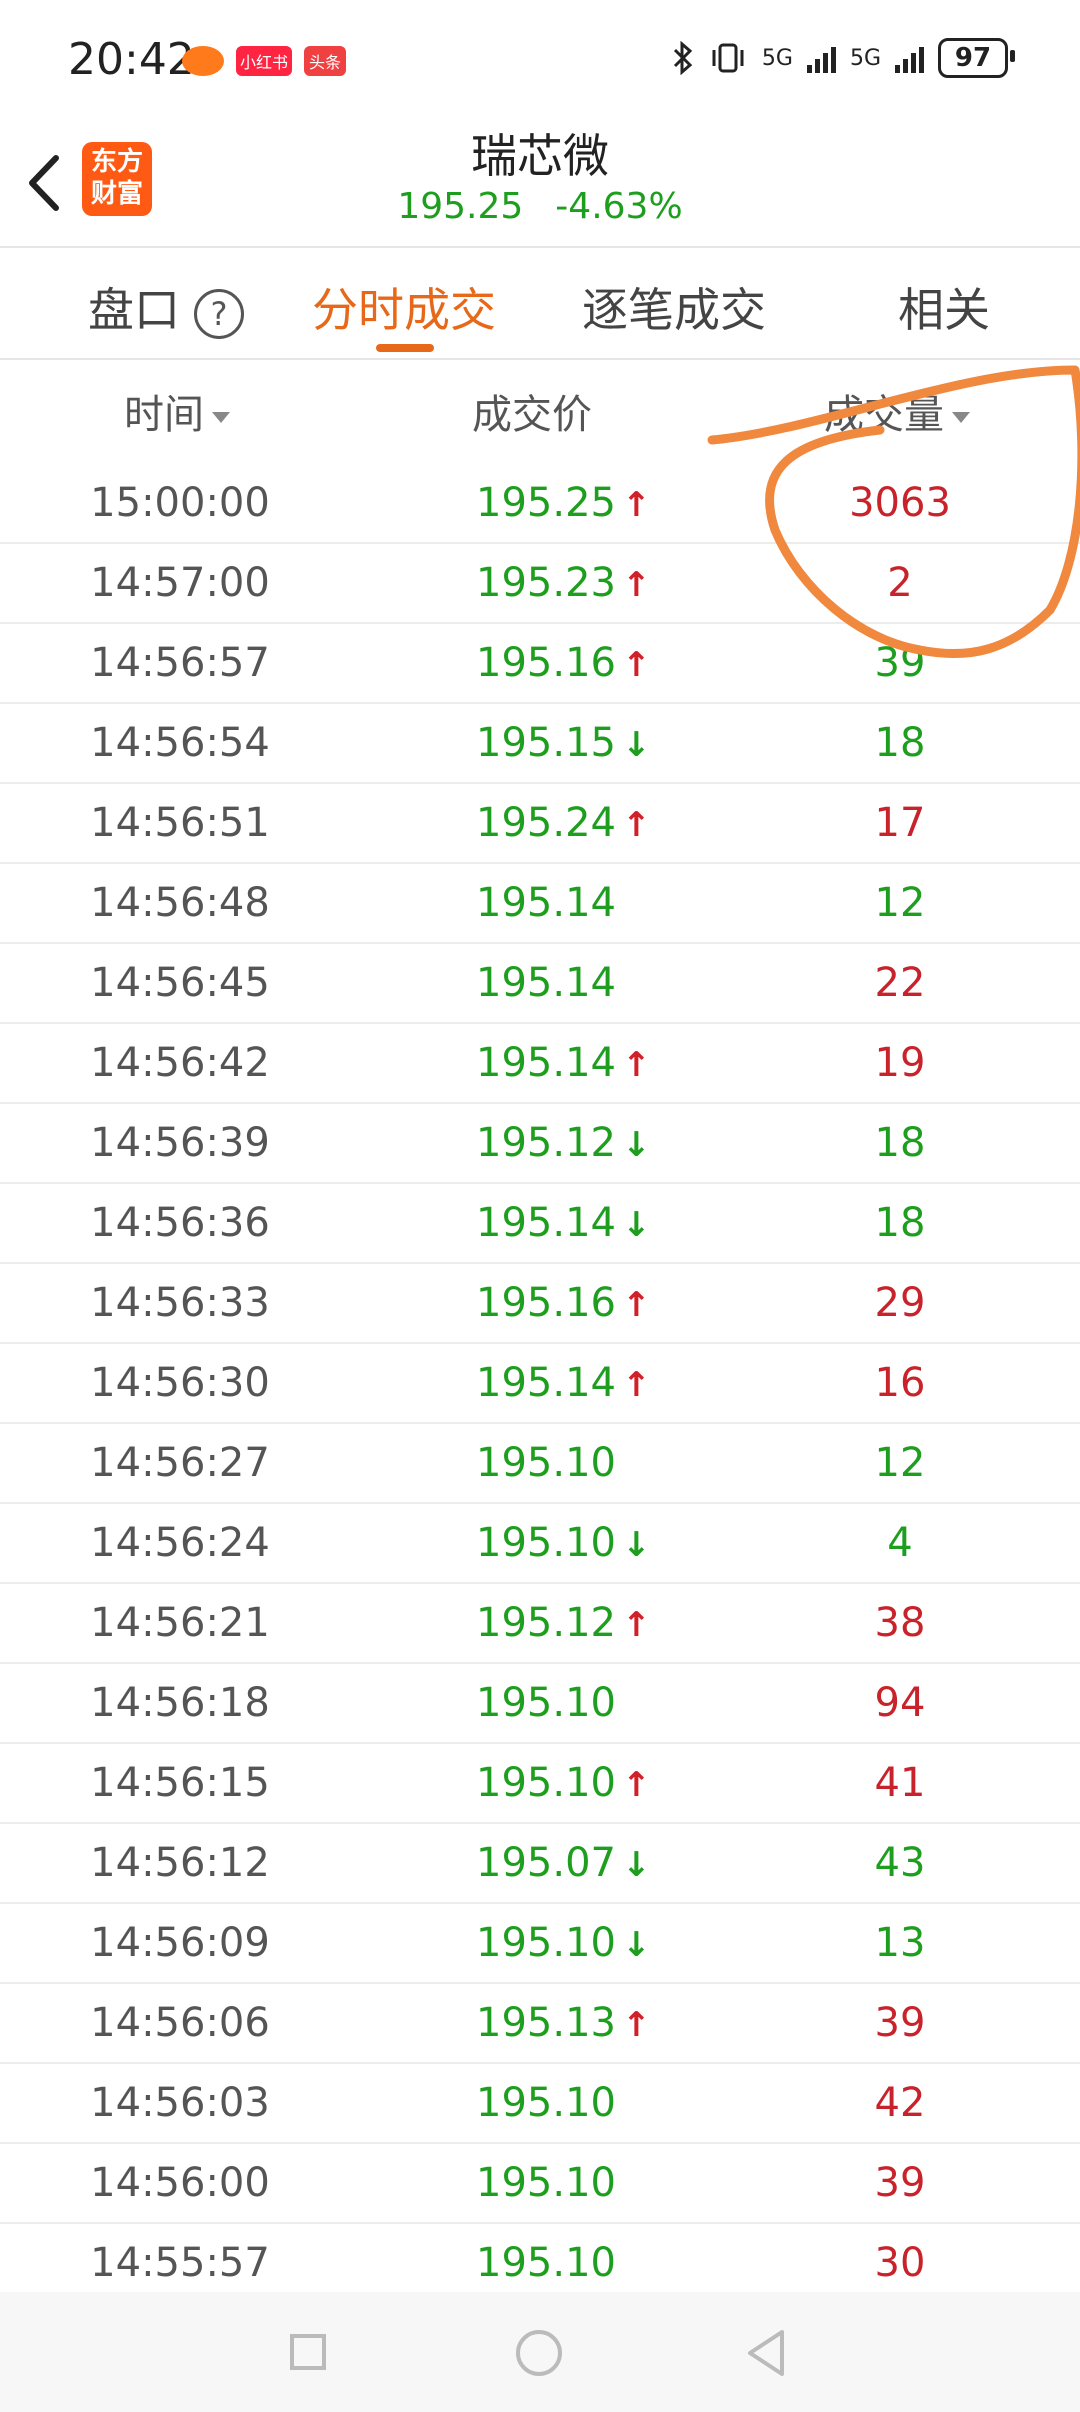  Describe the element at coordinates (900, 583) in the screenshot. I see `trade-volume: 2` at that location.